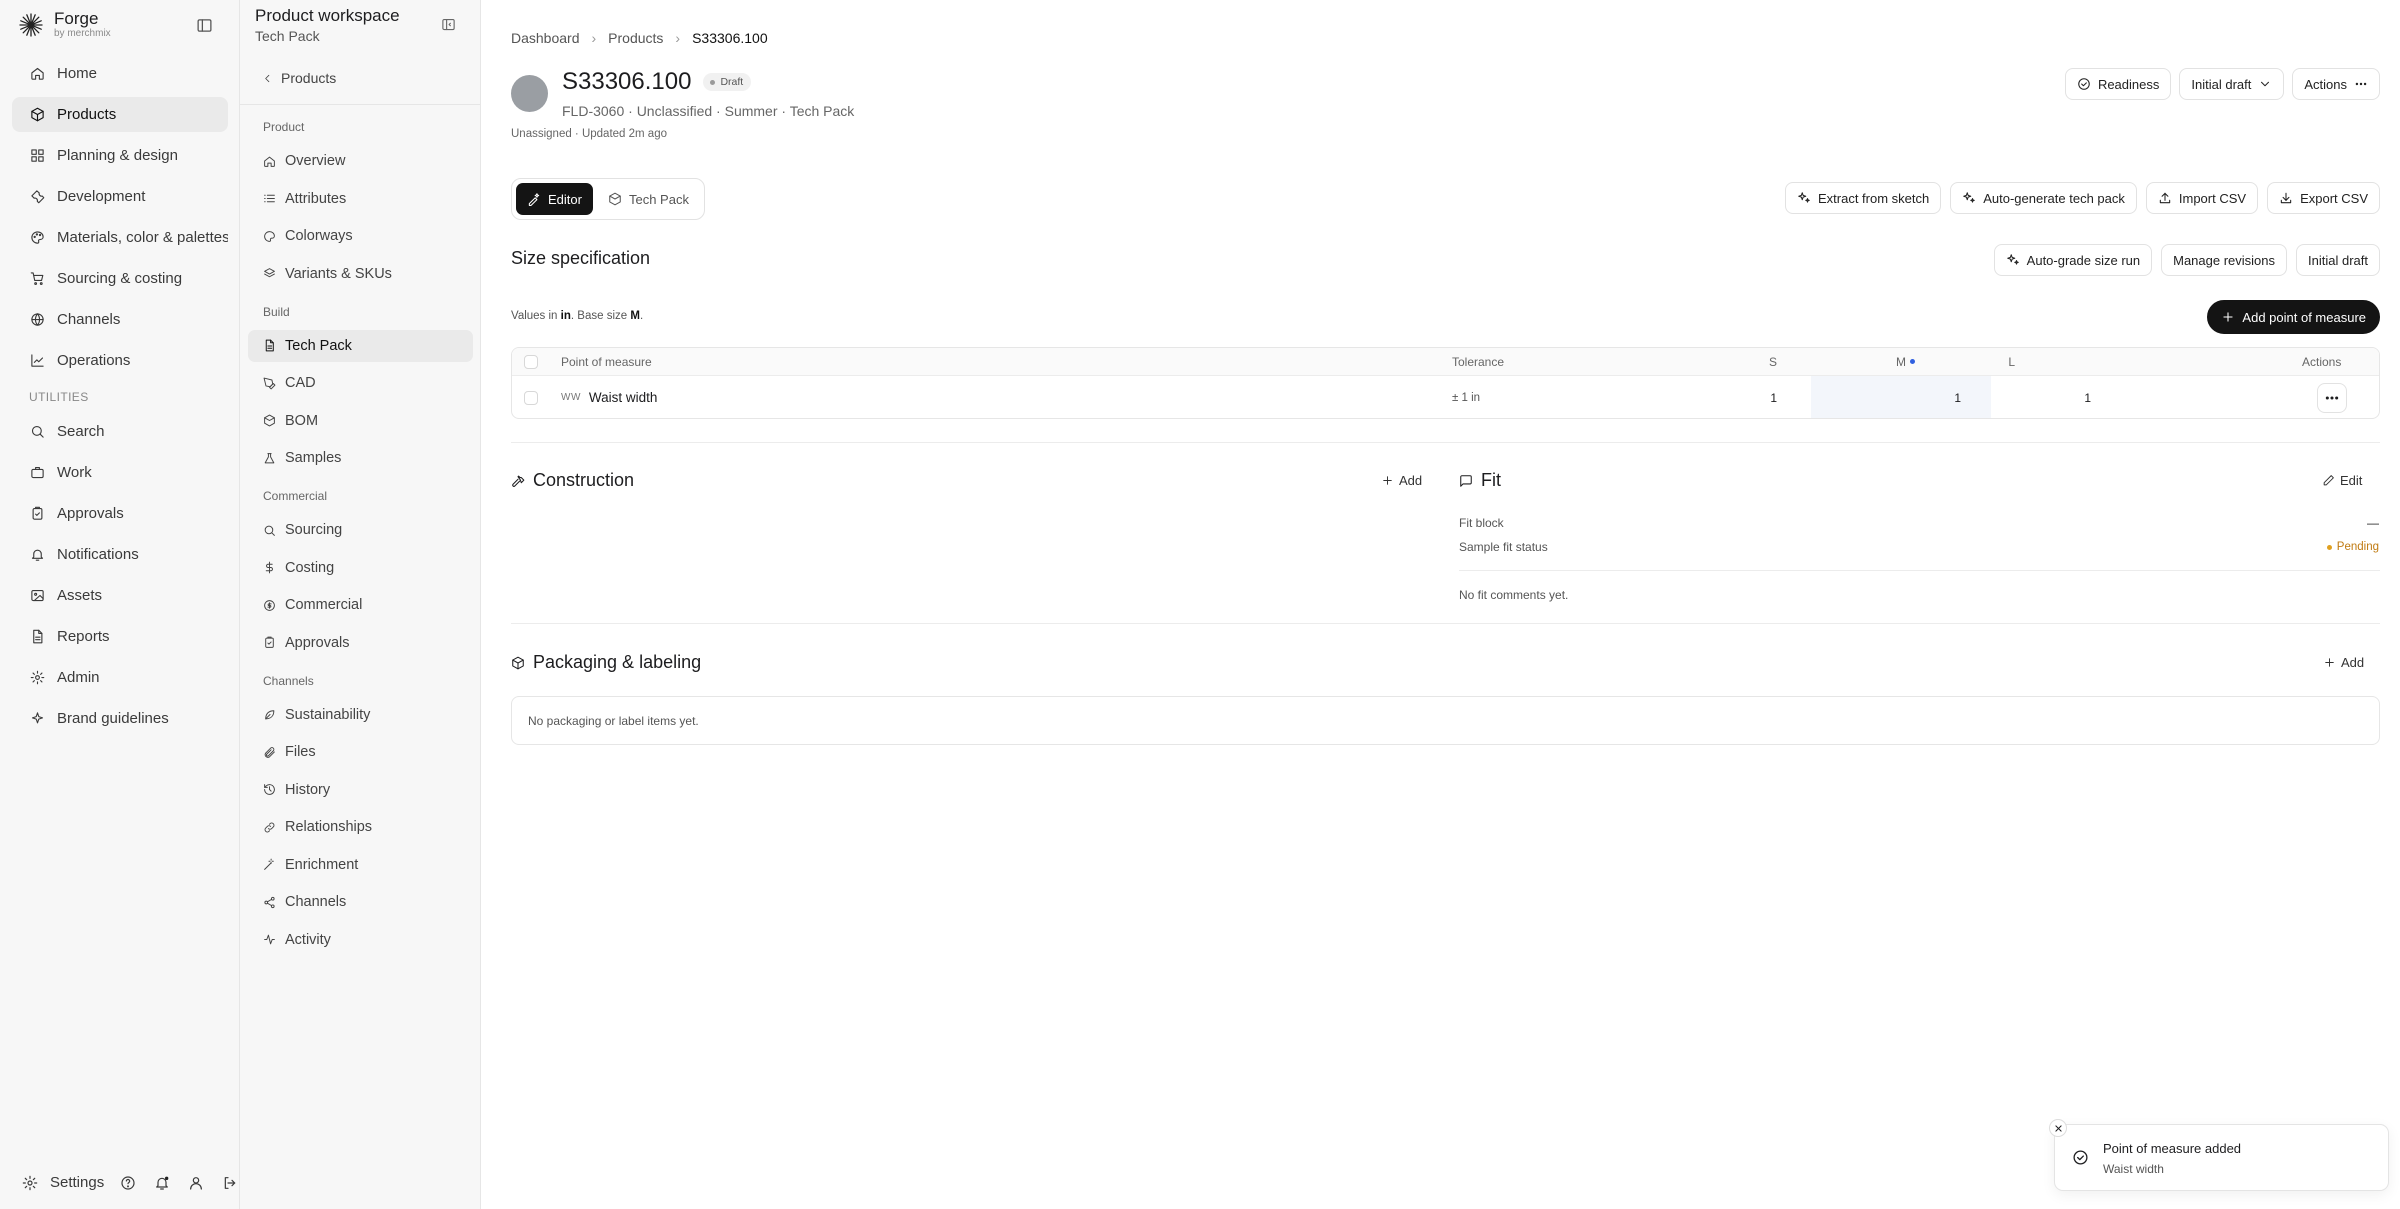  Describe the element at coordinates (2073, 260) in the screenshot. I see `auto-grade-button: Auto-grade size run` at that location.